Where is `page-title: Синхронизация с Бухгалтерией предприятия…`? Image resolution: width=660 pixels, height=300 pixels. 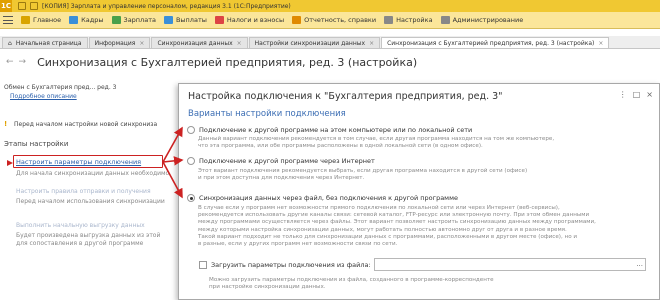 page-title: Синхронизация с Бухгалтерией предприятия… is located at coordinates (227, 62).